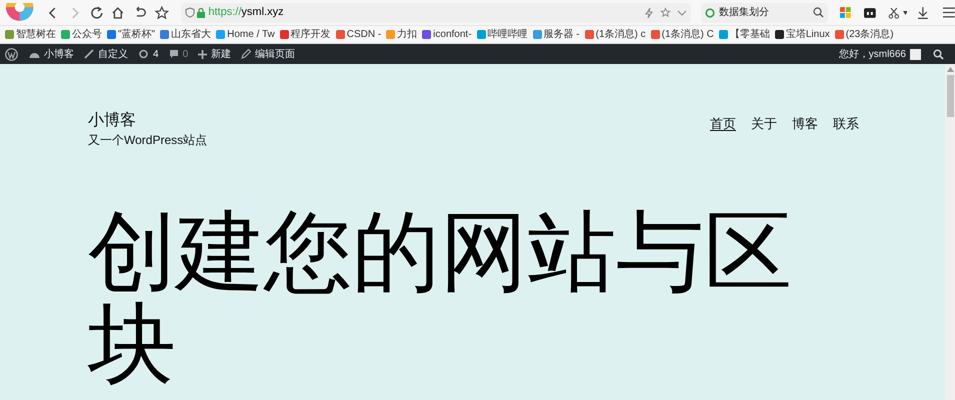  Describe the element at coordinates (950, 232) in the screenshot. I see `scrollbar` at that location.